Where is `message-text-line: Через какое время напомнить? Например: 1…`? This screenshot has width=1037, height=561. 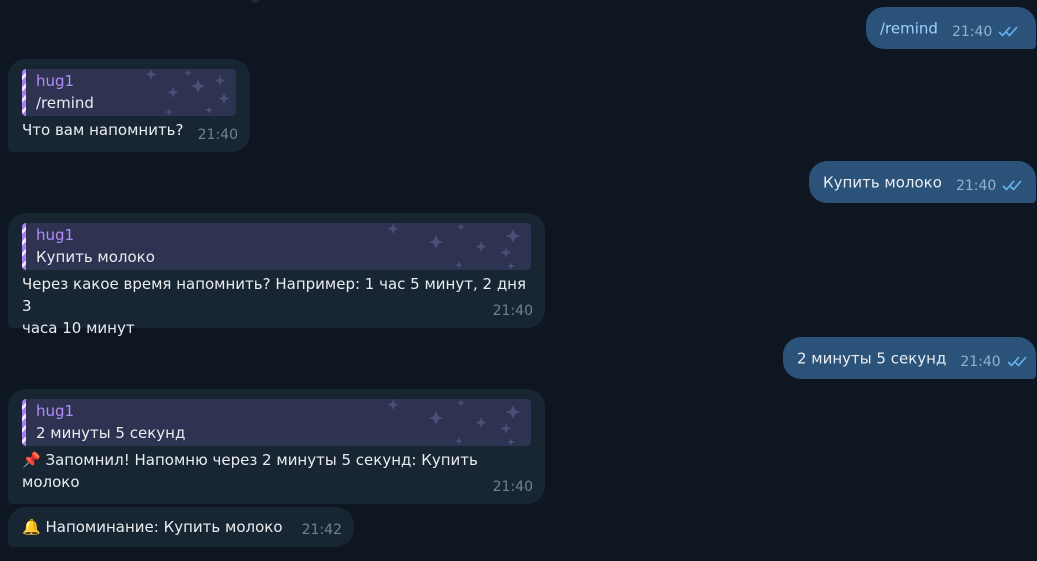
message-text-line: Через какое время напомнить? Например: 1… is located at coordinates (274, 295).